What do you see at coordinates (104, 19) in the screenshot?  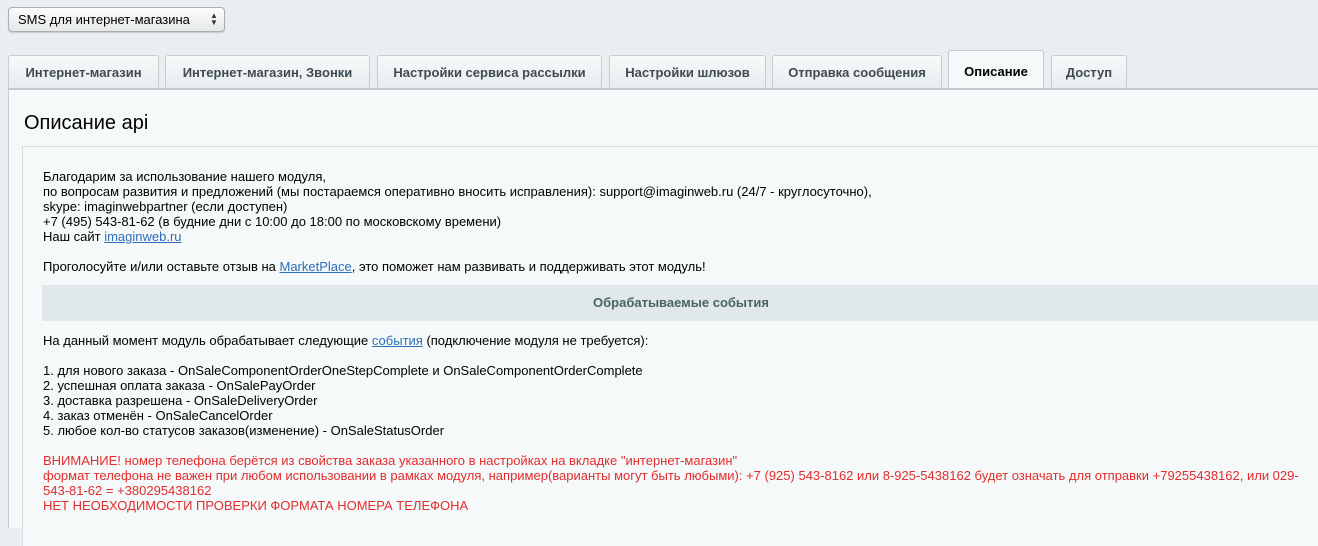 I see `module-select-value: SMS для интернет-магазина` at bounding box center [104, 19].